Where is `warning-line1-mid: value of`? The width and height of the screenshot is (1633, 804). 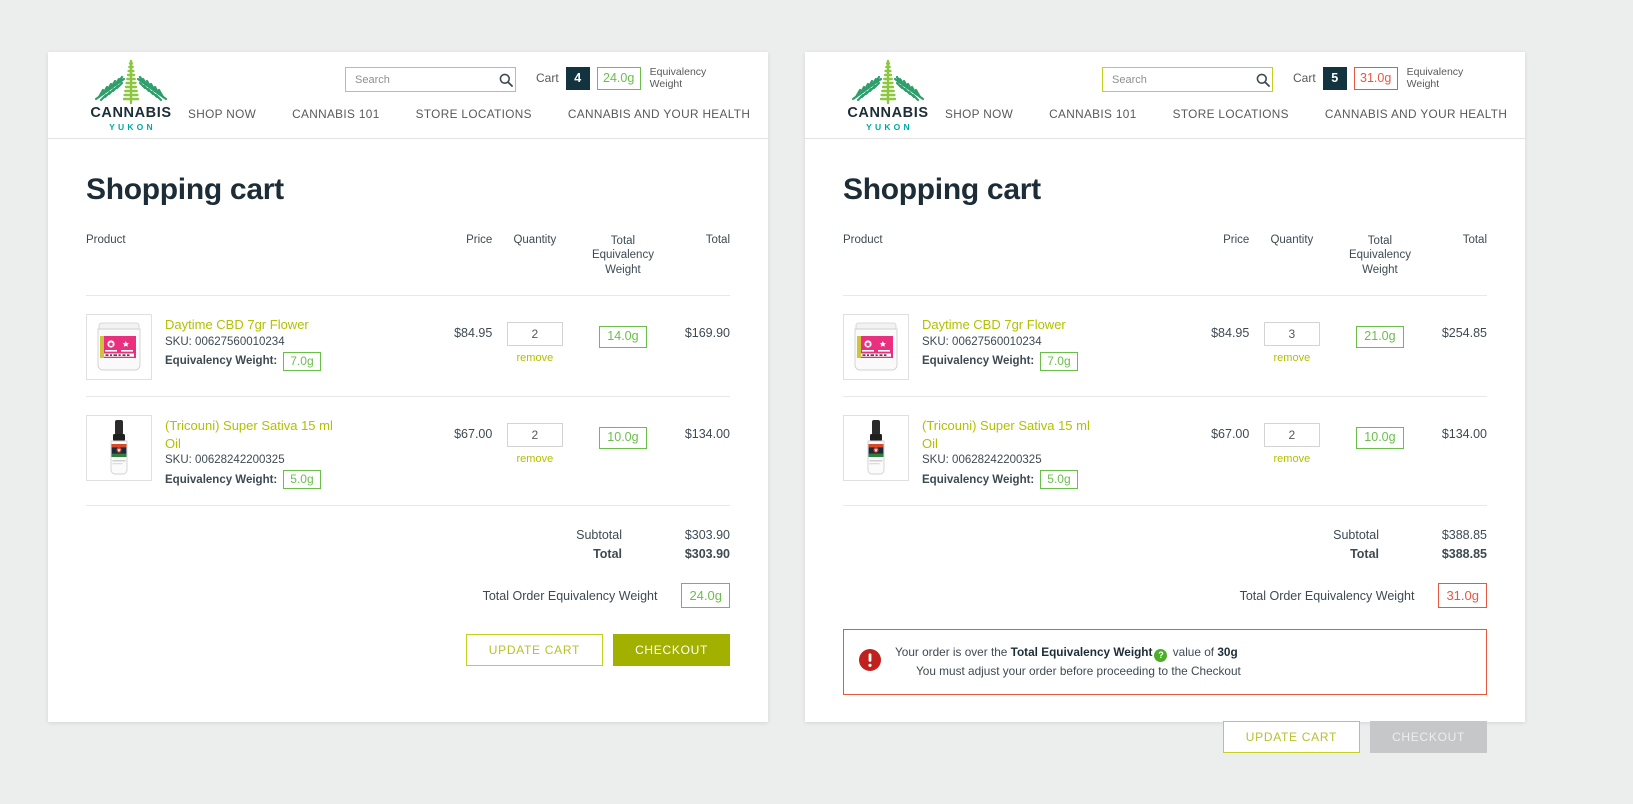 warning-line1-mid: value of is located at coordinates (1193, 652).